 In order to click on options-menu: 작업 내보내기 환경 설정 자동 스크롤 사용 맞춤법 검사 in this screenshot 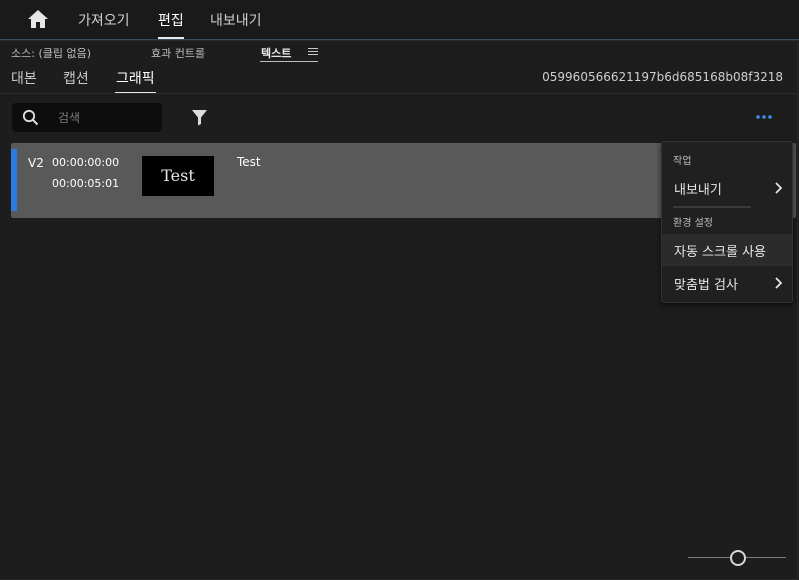, I will do `click(727, 222)`.